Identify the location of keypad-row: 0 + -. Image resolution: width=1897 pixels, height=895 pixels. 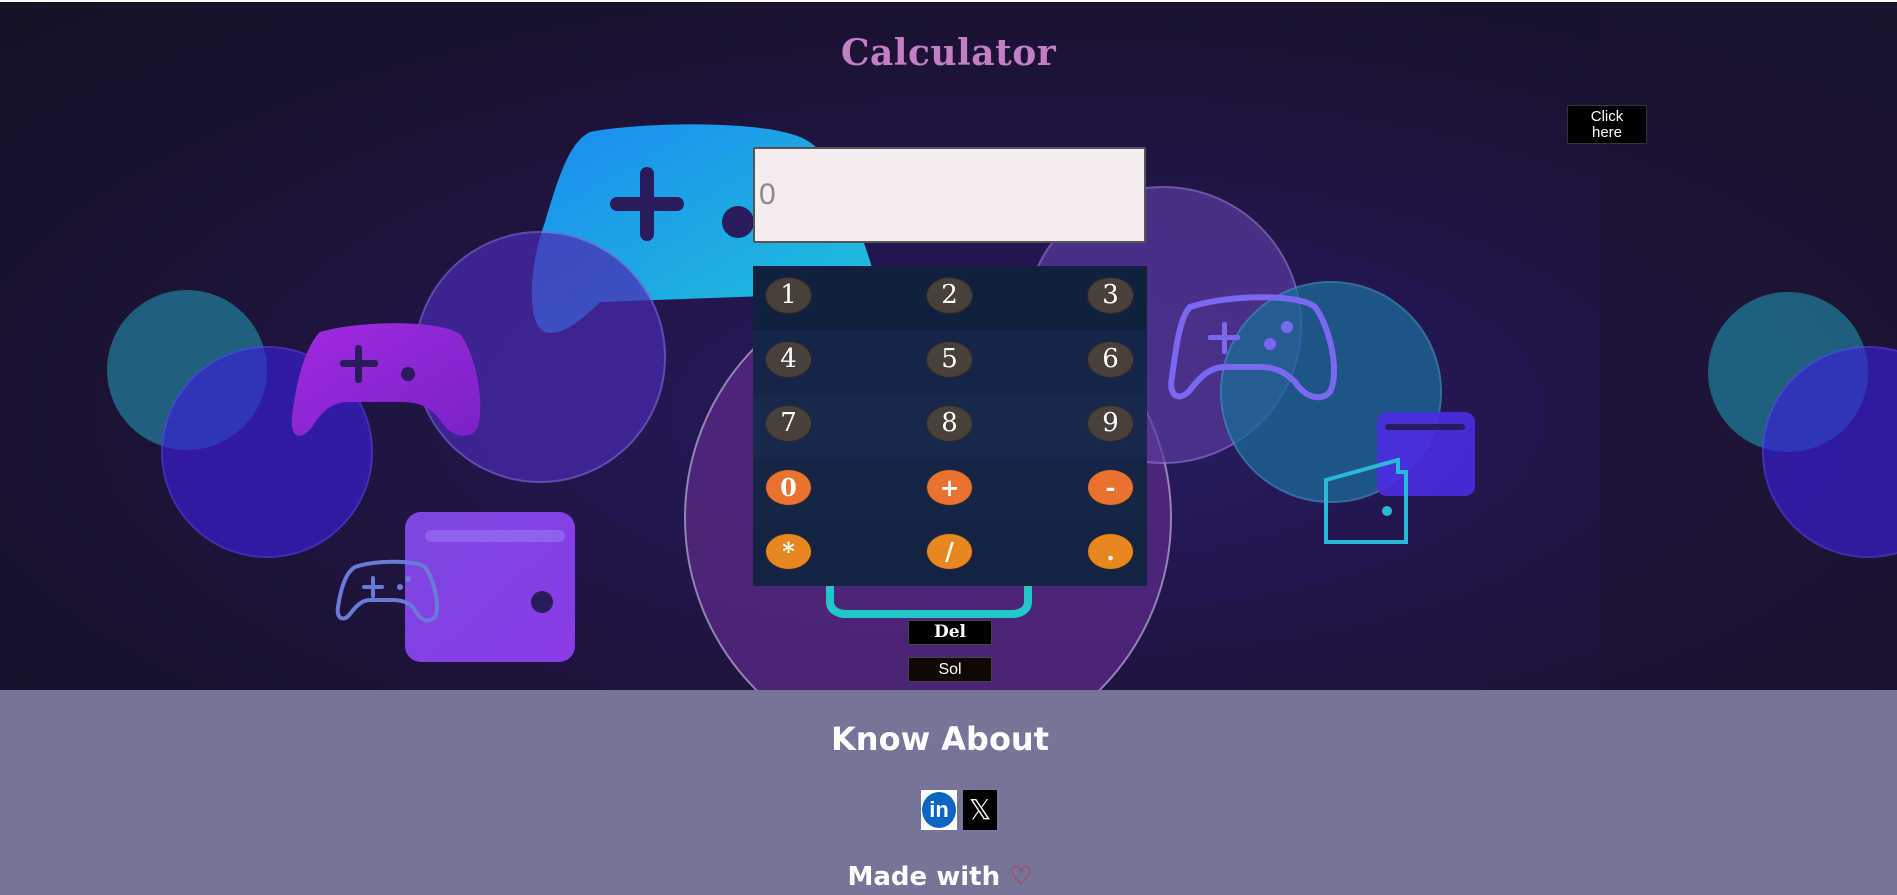
(950, 490).